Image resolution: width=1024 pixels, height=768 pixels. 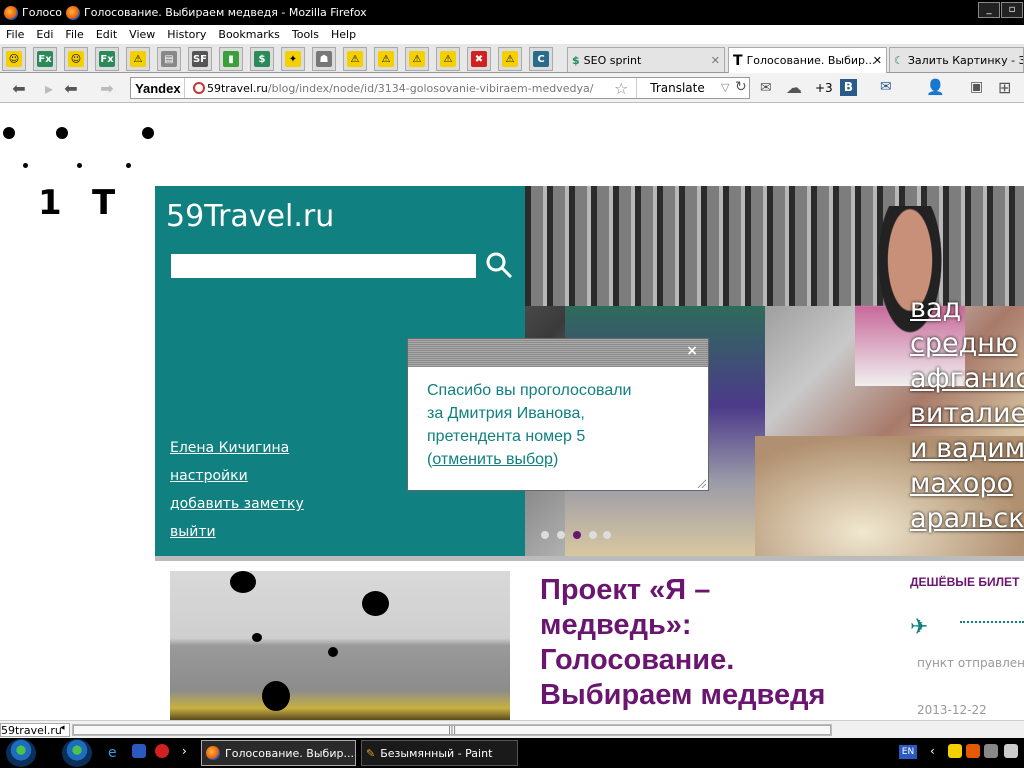 I want to click on tray-expand-icon: ‹, so click(x=932, y=751).